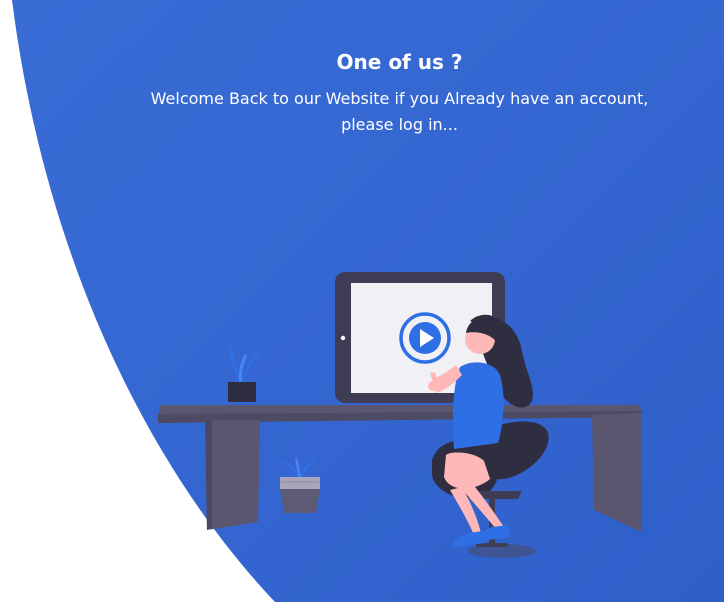 This screenshot has height=602, width=724. I want to click on panel-title: One of us ?, so click(399, 62).